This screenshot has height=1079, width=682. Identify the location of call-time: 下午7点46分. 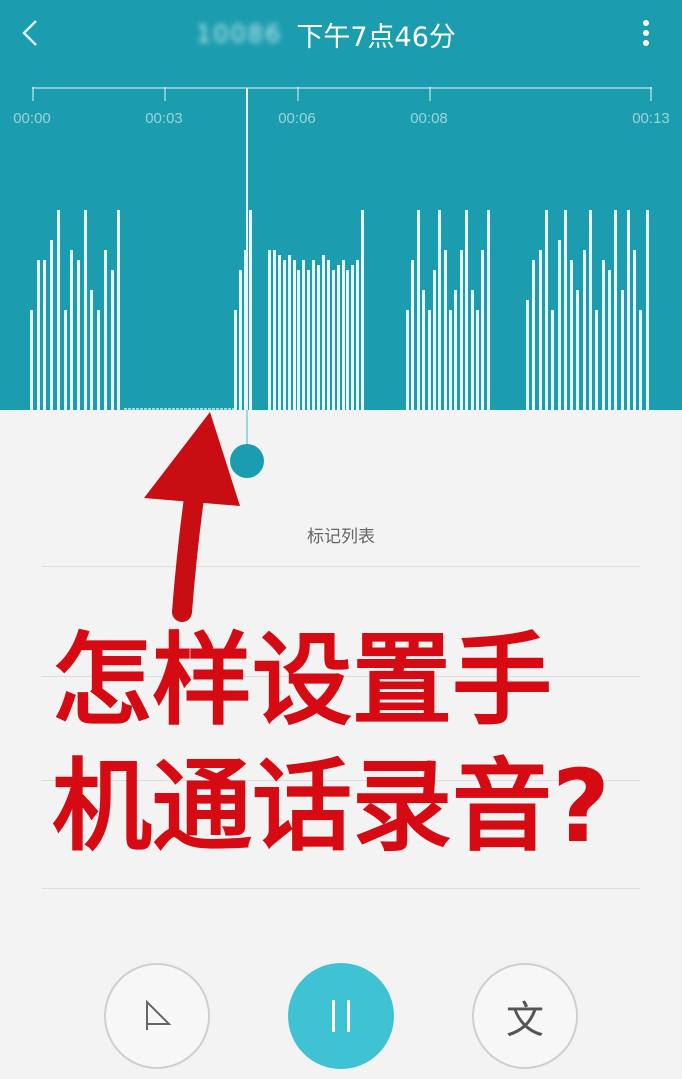
(376, 37).